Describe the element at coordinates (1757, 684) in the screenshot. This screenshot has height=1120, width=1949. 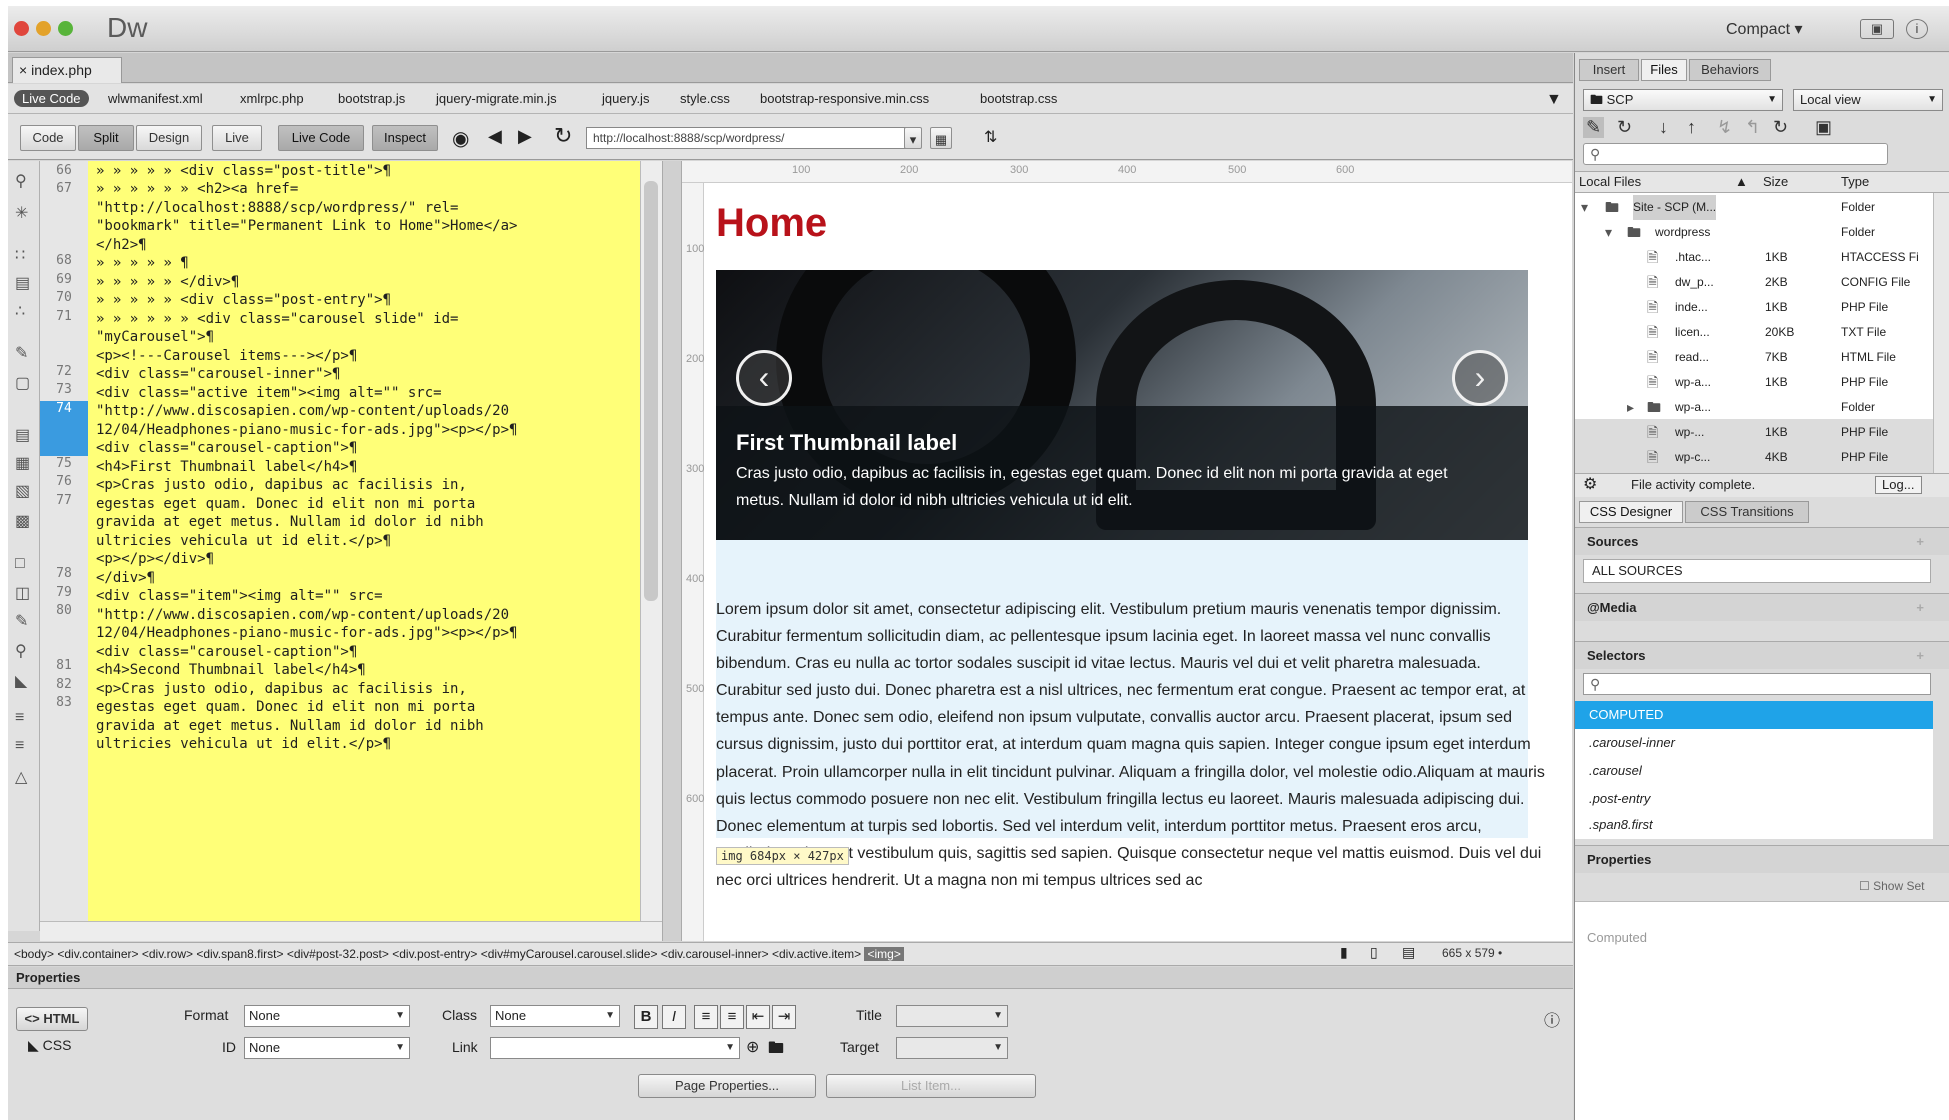
I see `selectors-search-input: ⚲` at that location.